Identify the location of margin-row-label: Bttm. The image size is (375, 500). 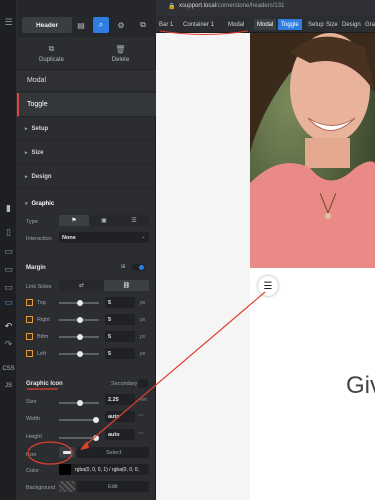
(43, 337).